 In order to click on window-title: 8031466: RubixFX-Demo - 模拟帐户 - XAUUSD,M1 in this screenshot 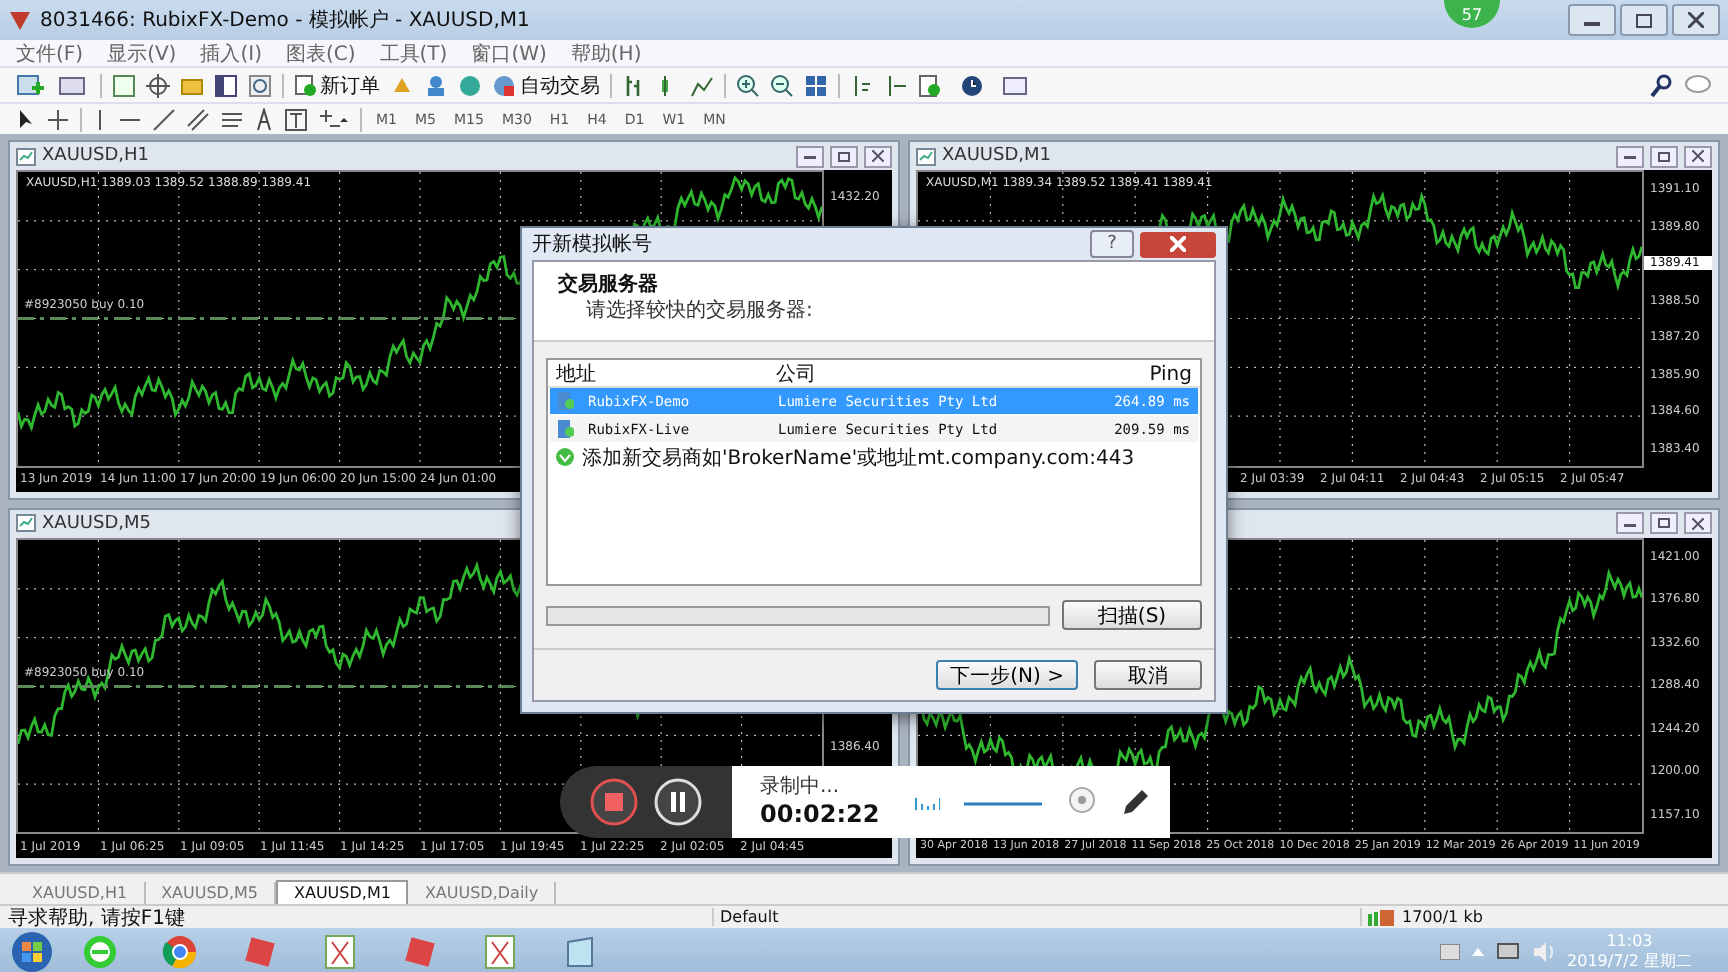, I will do `click(285, 20)`.